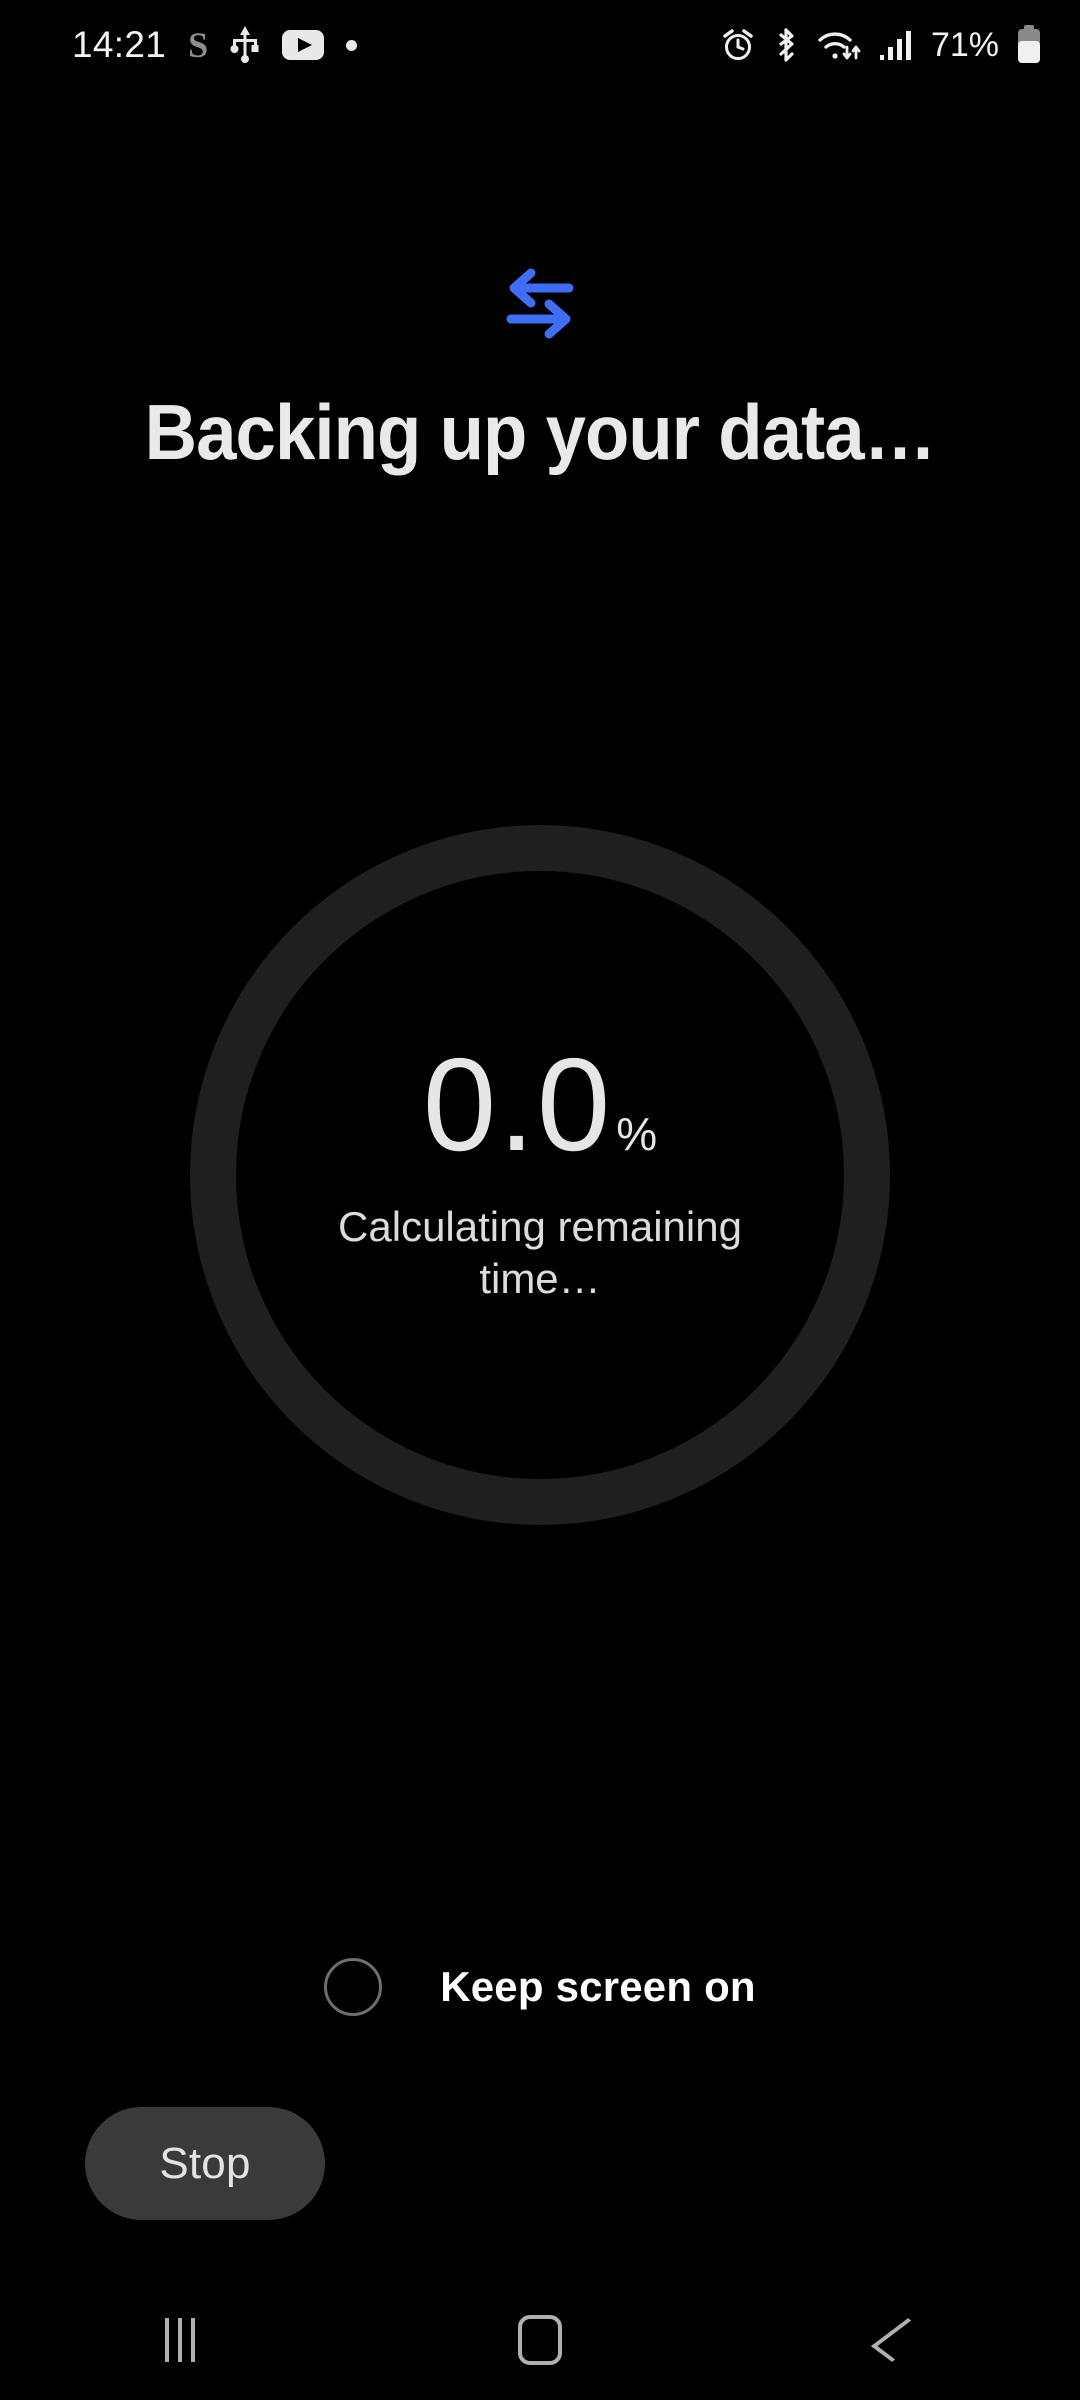  What do you see at coordinates (198, 45) in the screenshot?
I see `samsung-s-icon: S` at bounding box center [198, 45].